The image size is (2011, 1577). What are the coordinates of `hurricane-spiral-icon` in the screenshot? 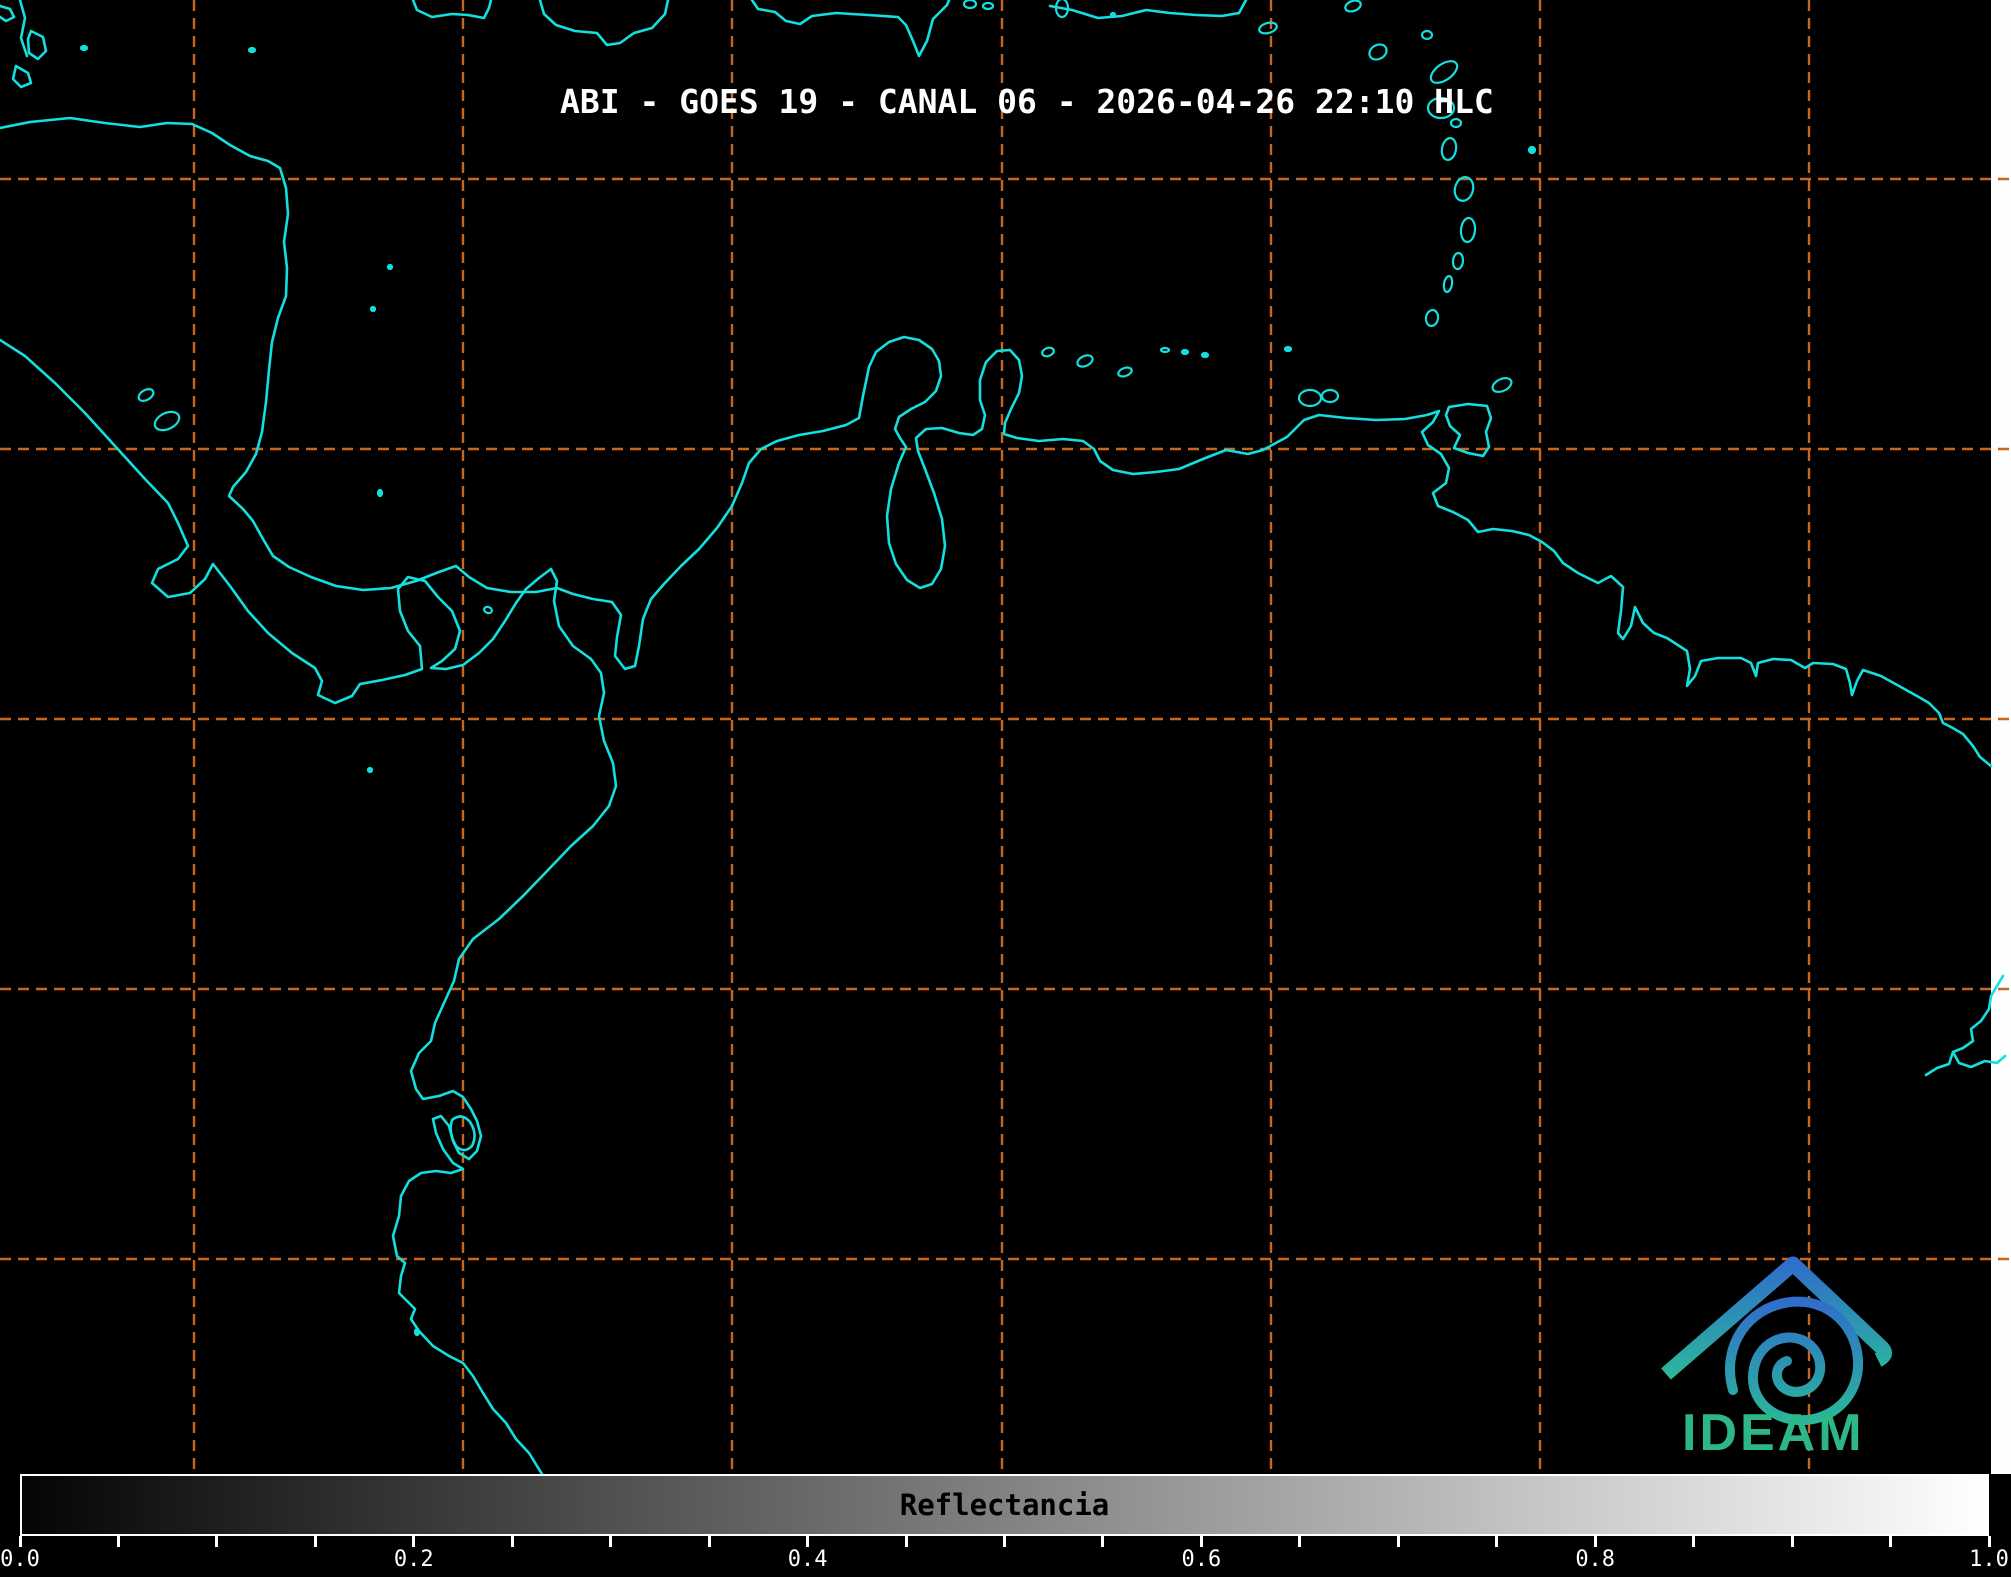 It's located at (1794, 1361).